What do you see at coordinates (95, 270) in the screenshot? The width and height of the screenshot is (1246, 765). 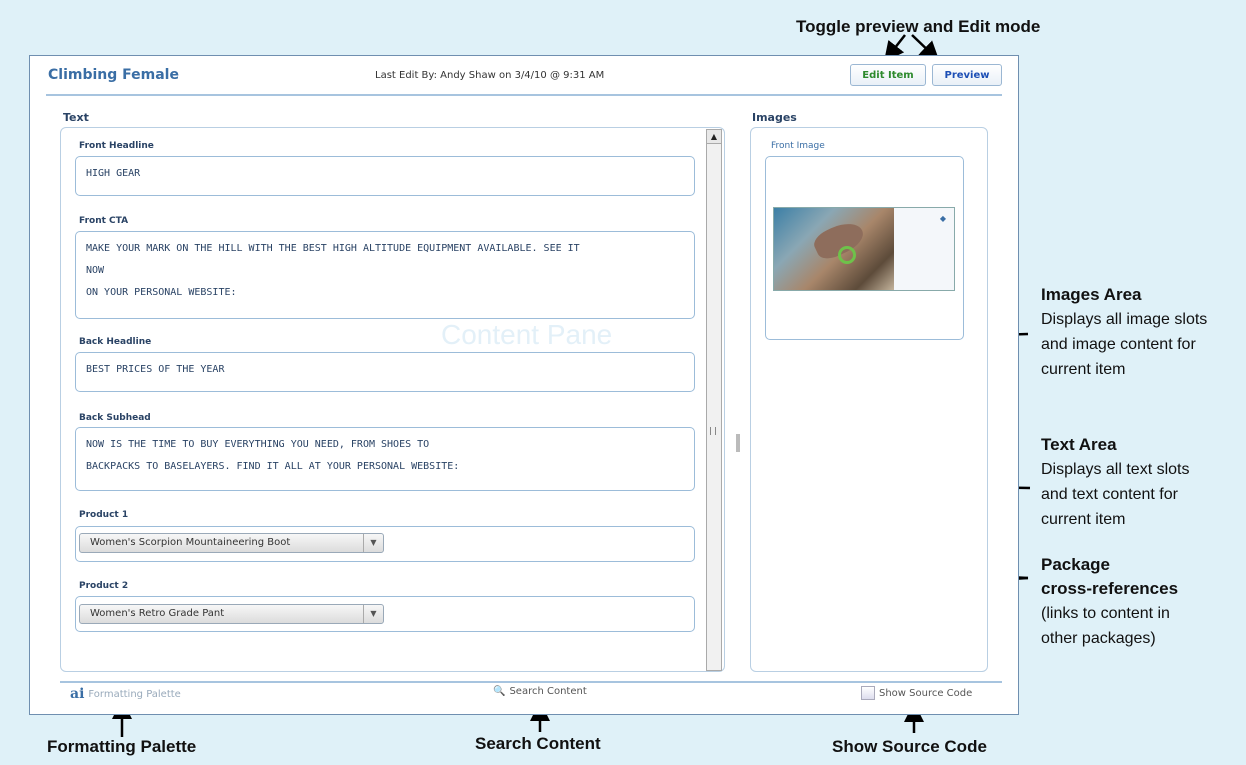 I see `field-text-line: NOW` at bounding box center [95, 270].